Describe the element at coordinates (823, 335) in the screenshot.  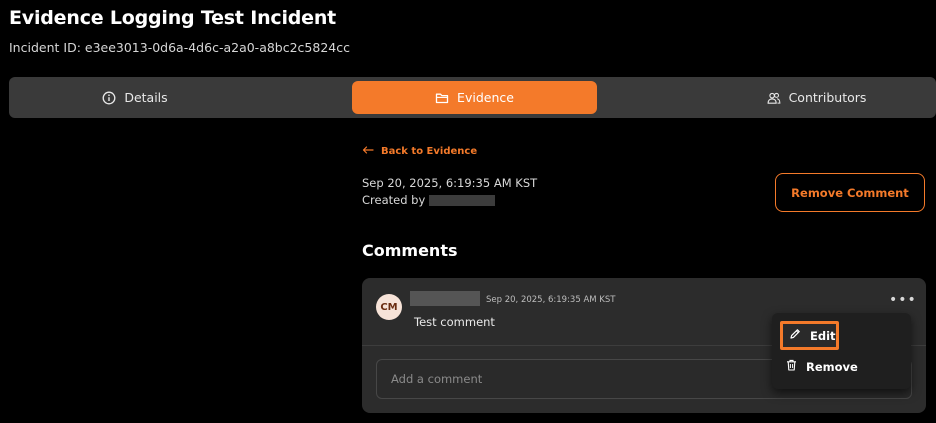
I see `edit-label: Edit` at that location.